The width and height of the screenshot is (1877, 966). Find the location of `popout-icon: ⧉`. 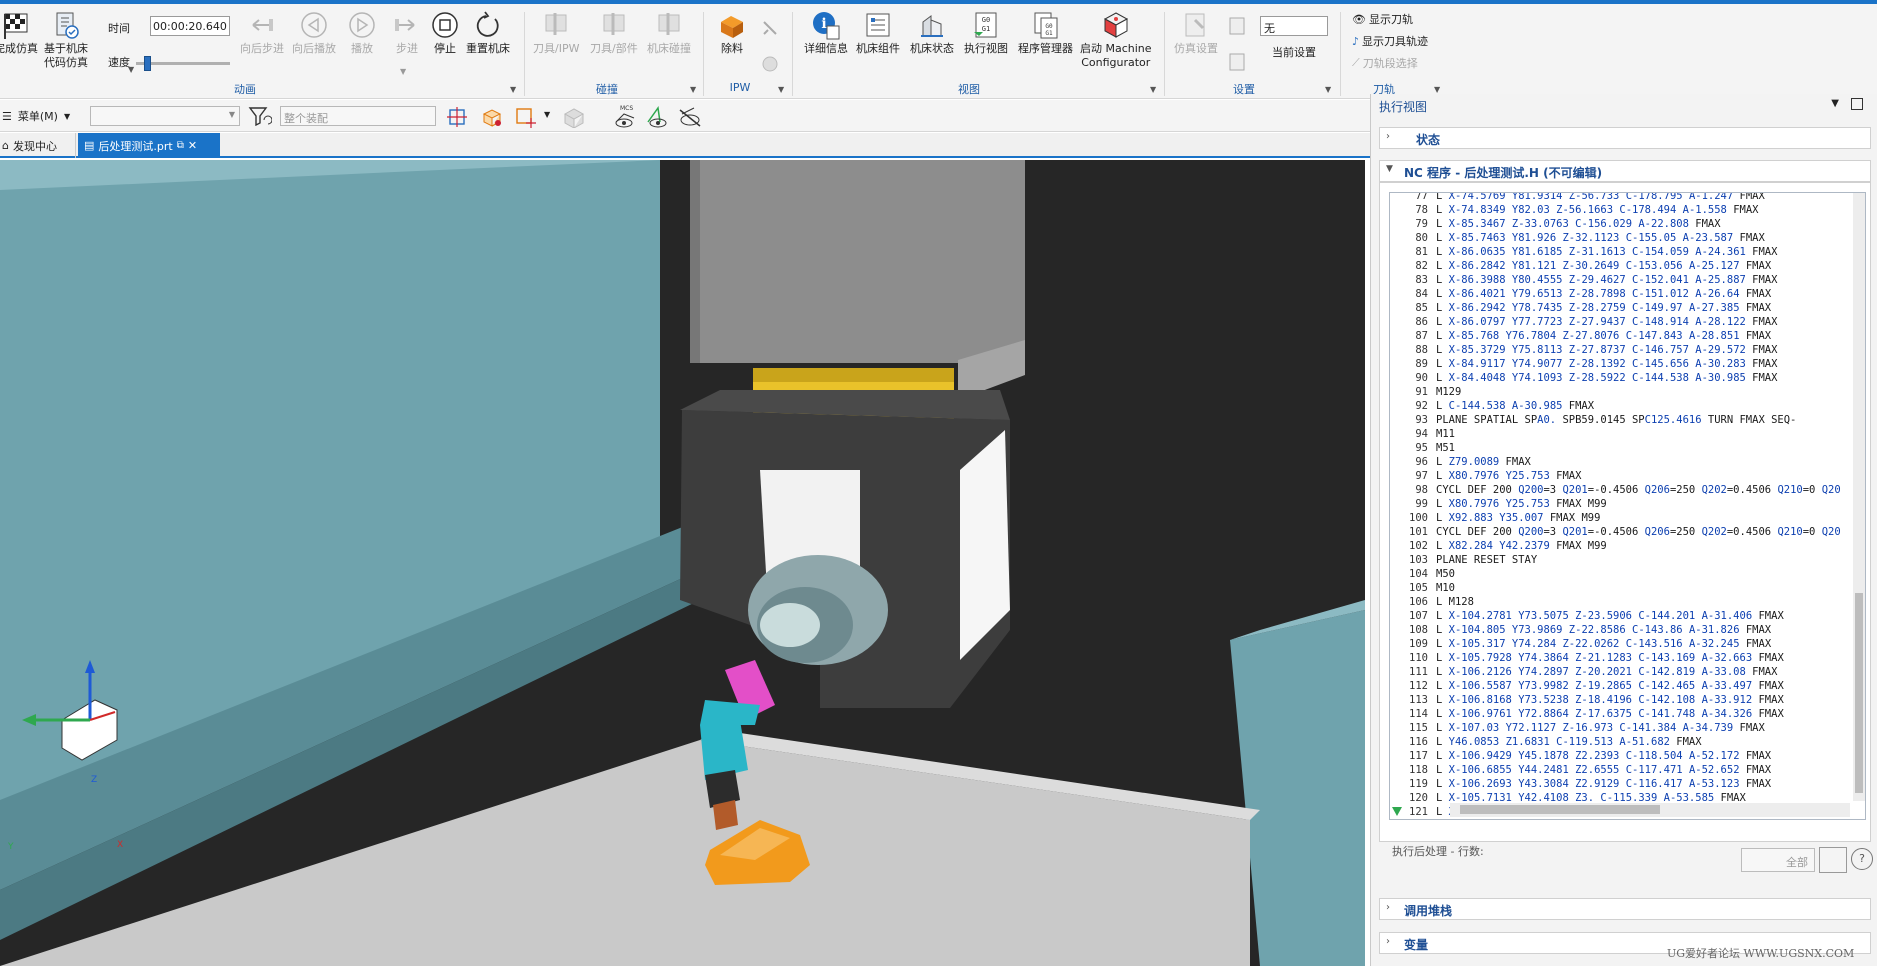

popout-icon: ⧉ is located at coordinates (180, 145).